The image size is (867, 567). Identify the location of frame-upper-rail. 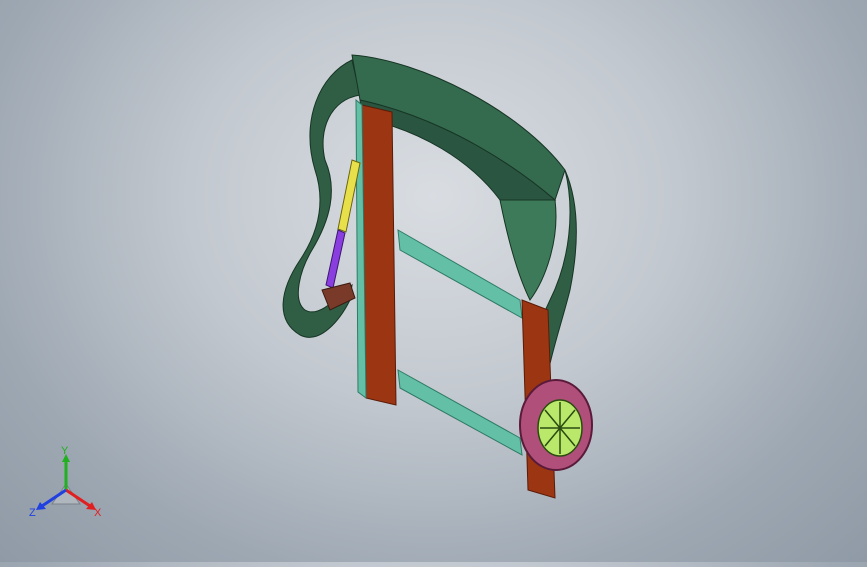
(460, 274).